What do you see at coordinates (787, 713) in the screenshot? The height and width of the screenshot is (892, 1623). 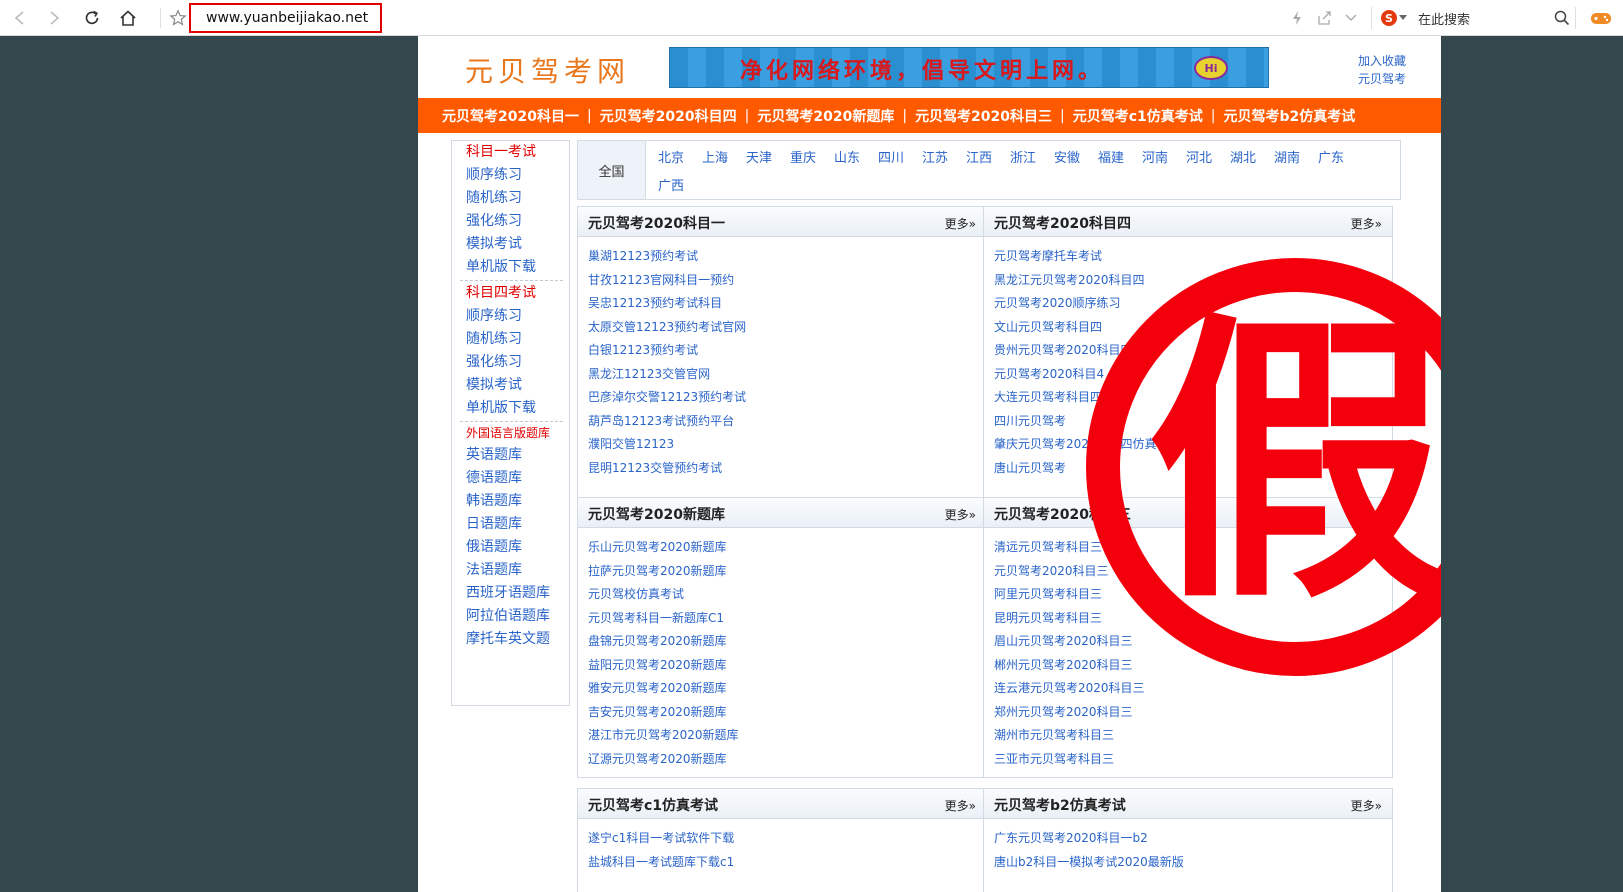 I see `list-item: 吉安元贝驾考2020新题库` at bounding box center [787, 713].